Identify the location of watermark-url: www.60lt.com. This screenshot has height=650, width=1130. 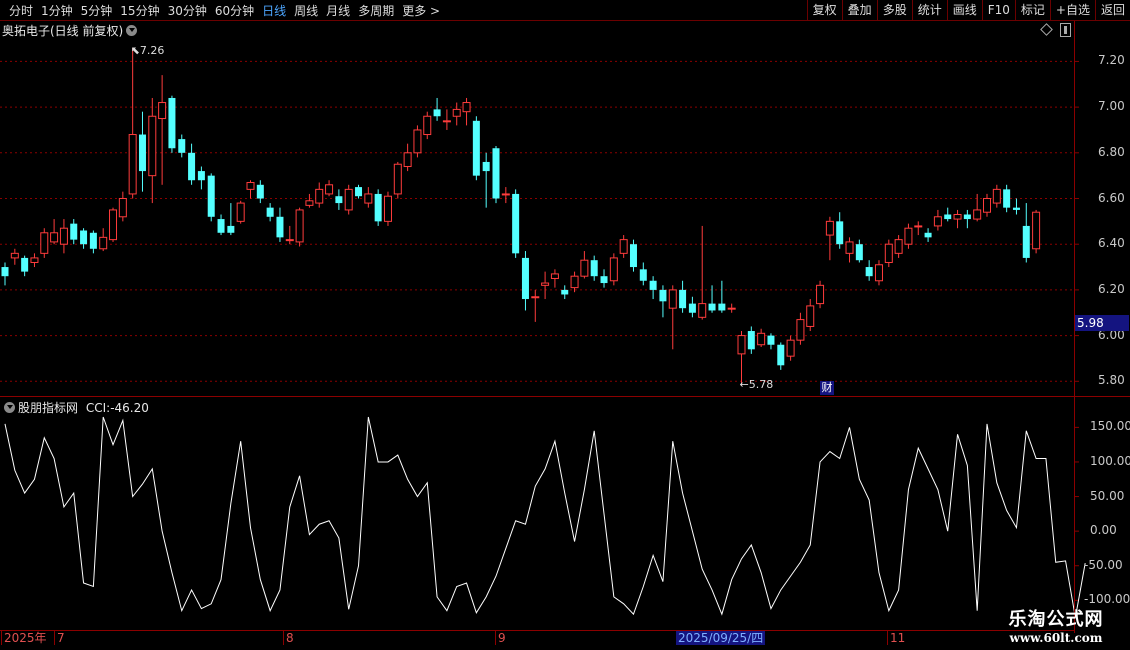
(1056, 638).